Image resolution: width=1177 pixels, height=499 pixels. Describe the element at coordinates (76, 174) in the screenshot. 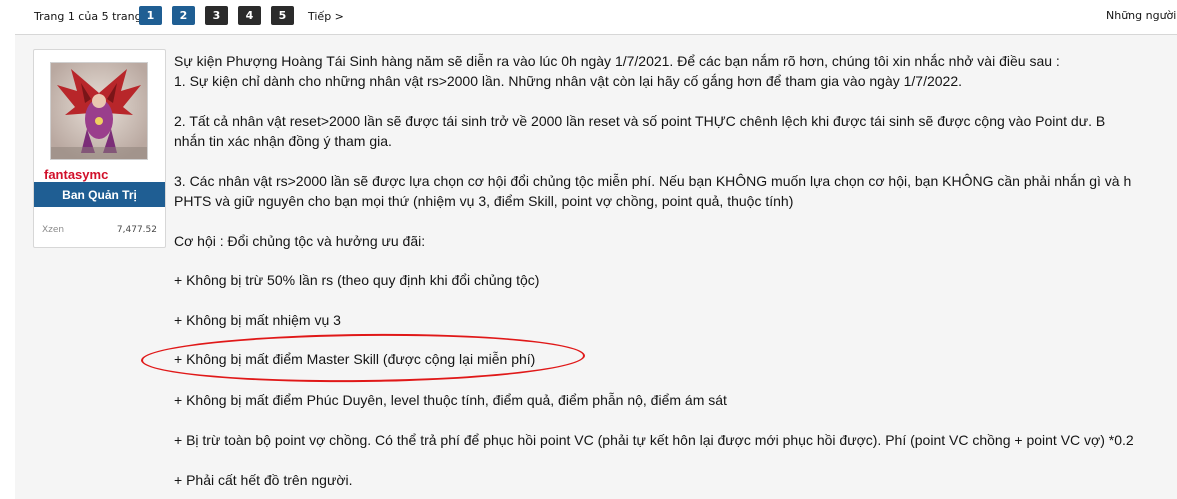

I see `username: fantasymc` at that location.